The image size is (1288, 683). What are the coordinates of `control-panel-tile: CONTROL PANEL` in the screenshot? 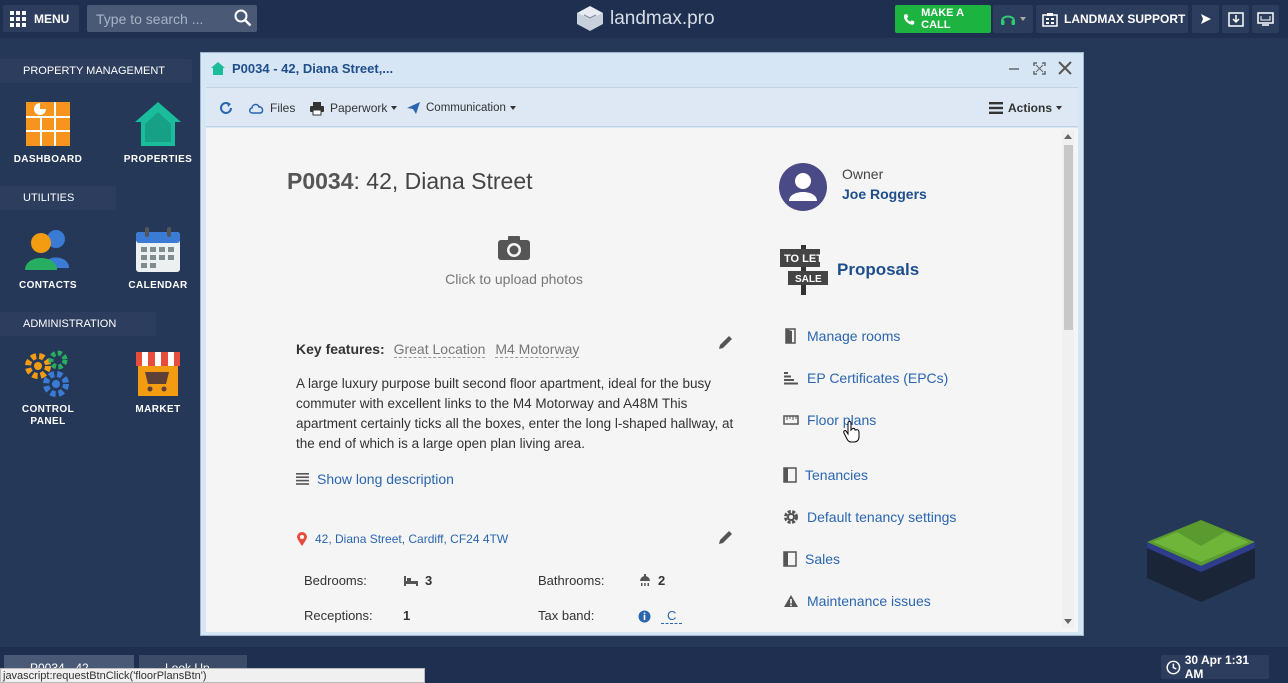 It's located at (49, 389).